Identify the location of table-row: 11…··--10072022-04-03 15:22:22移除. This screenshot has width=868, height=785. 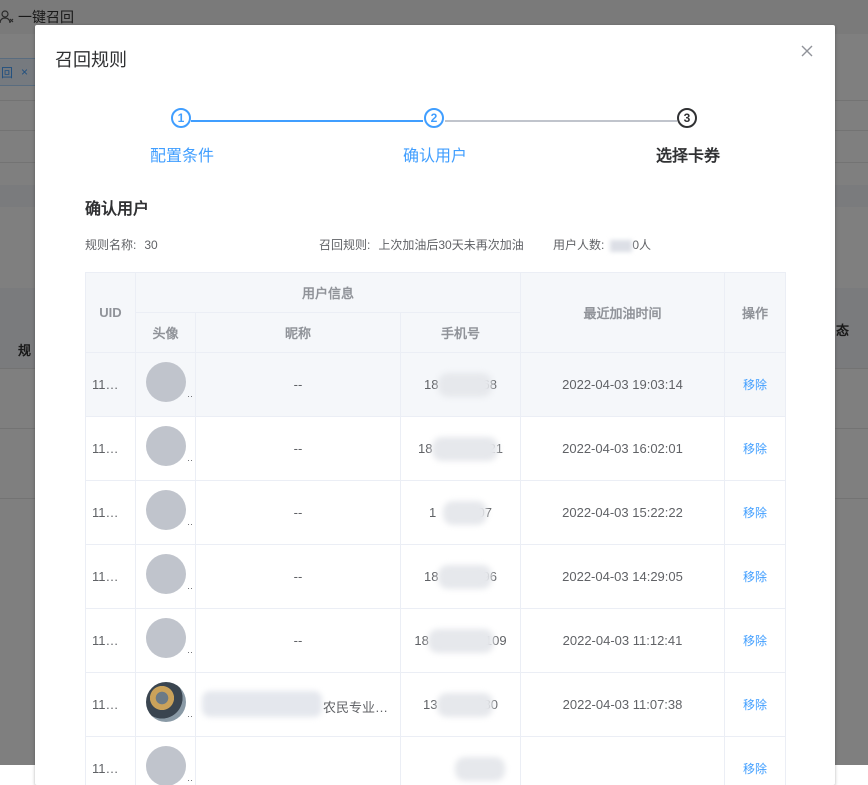
(436, 513).